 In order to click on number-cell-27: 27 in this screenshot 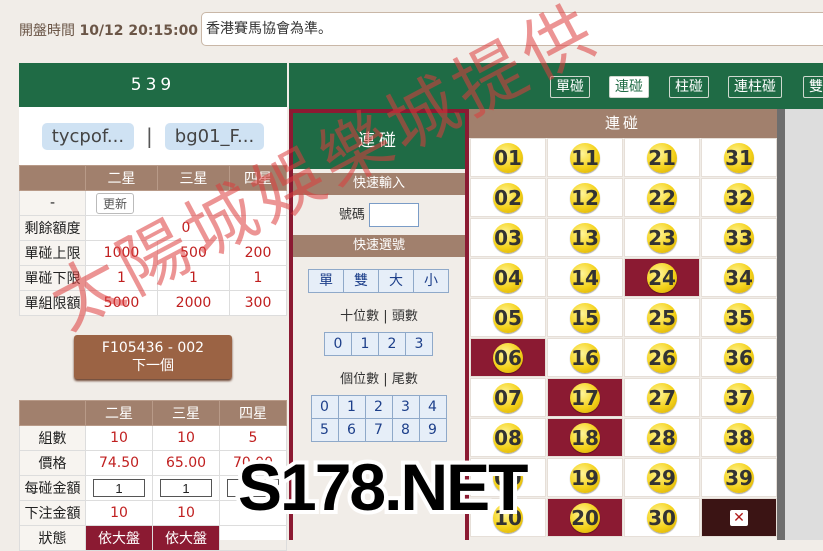, I will do `click(662, 397)`.